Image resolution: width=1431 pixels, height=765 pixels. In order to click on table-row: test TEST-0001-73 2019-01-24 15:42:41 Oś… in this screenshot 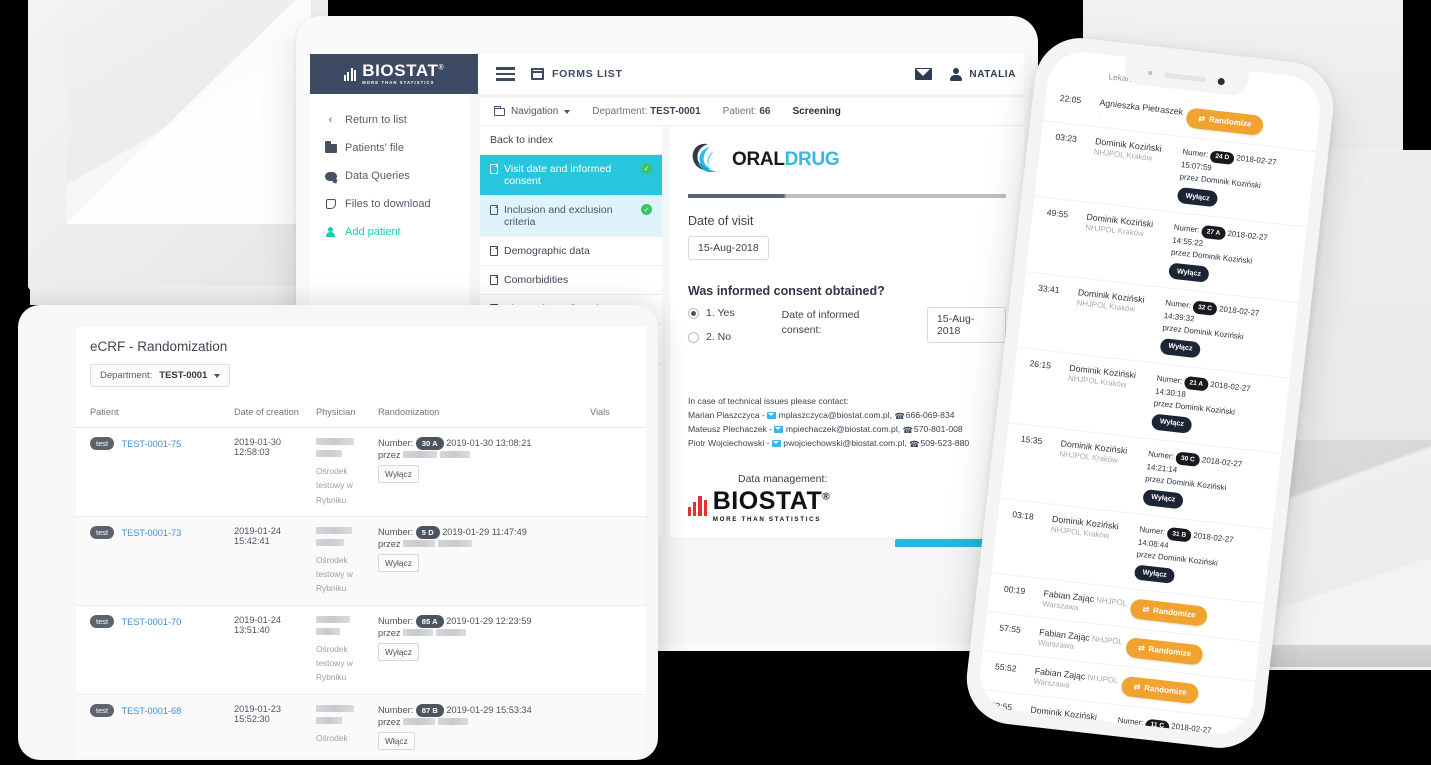, I will do `click(361, 561)`.